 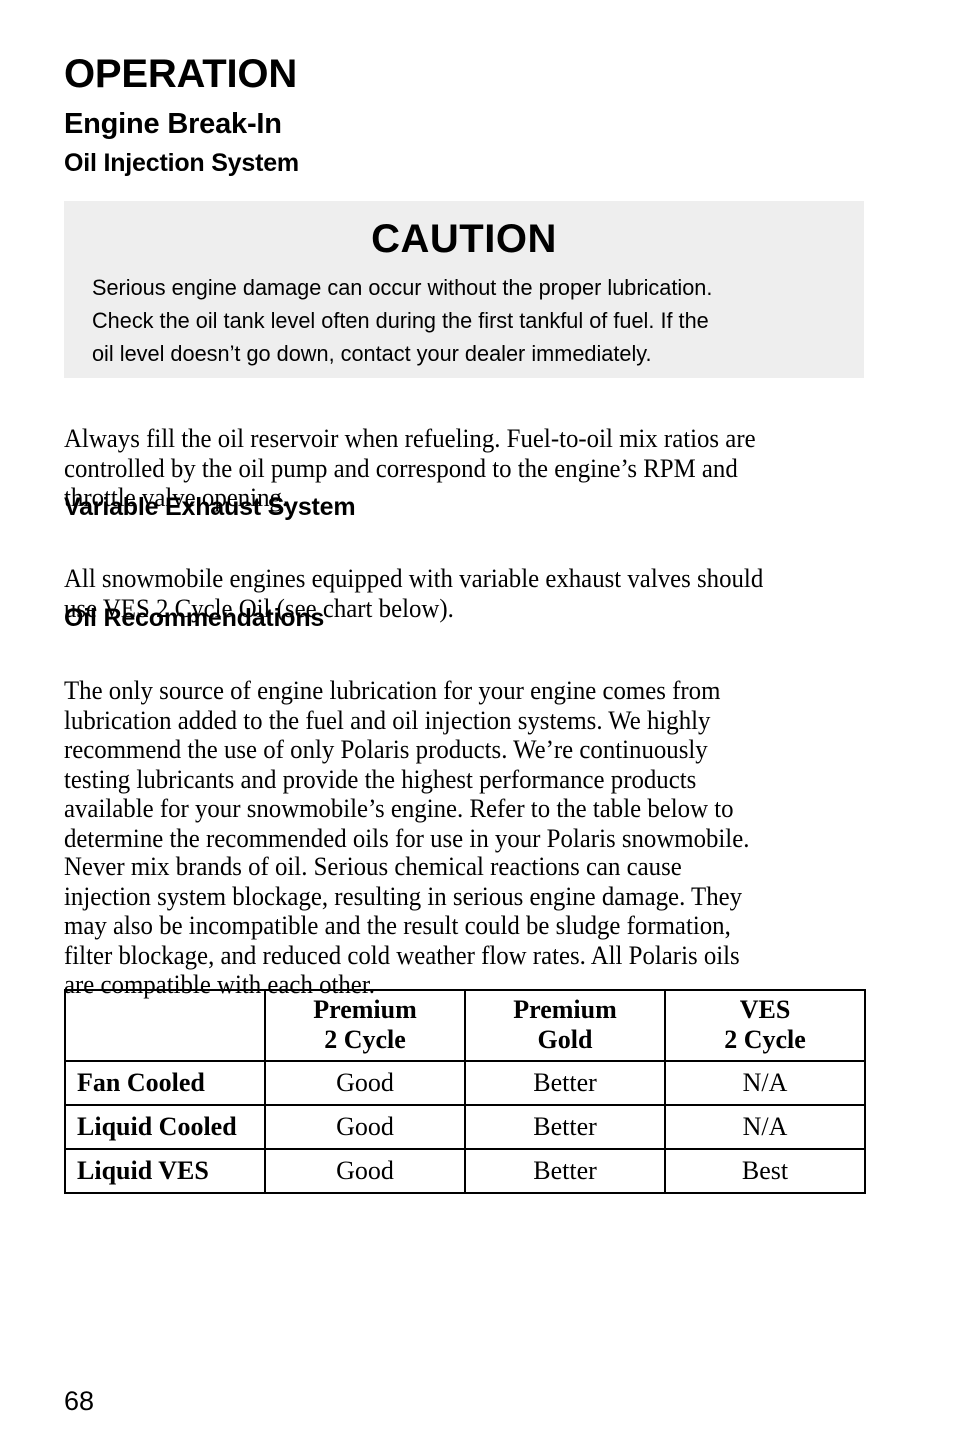 What do you see at coordinates (365, 1025) in the screenshot?
I see `table-header-premium-2-cycle: Premium 2 Cycle` at bounding box center [365, 1025].